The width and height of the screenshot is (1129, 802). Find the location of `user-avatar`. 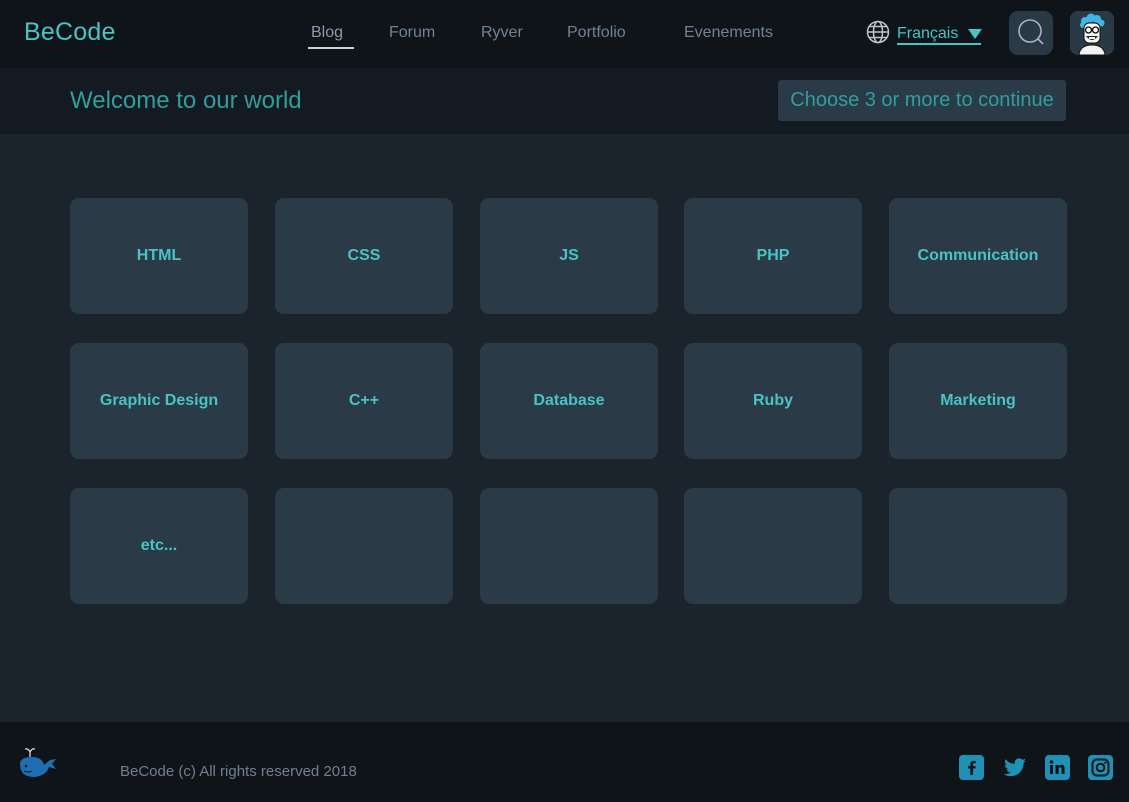

user-avatar is located at coordinates (1092, 33).